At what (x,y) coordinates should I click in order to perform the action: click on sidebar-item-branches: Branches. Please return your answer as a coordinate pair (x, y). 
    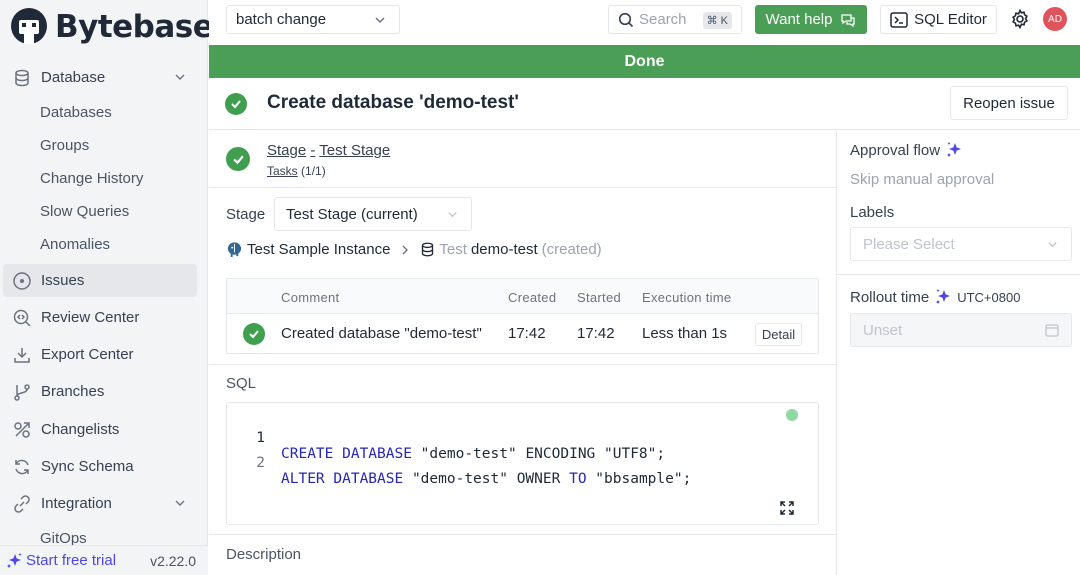
    Looking at the image, I should click on (100, 391).